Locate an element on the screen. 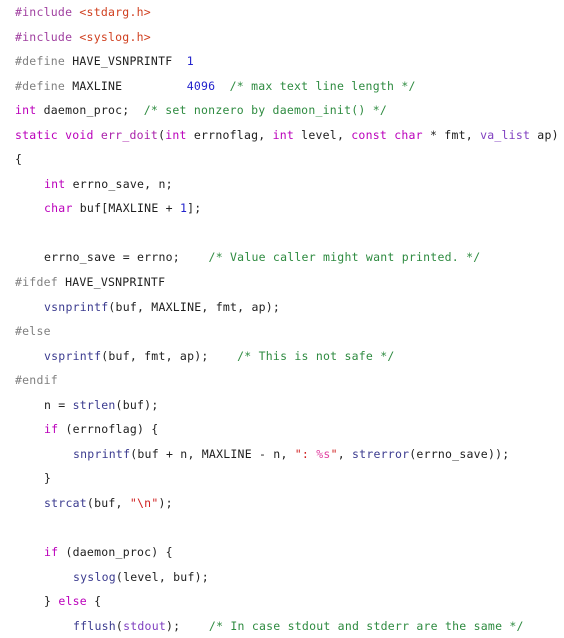  code-token-plain: n = is located at coordinates (58, 404).